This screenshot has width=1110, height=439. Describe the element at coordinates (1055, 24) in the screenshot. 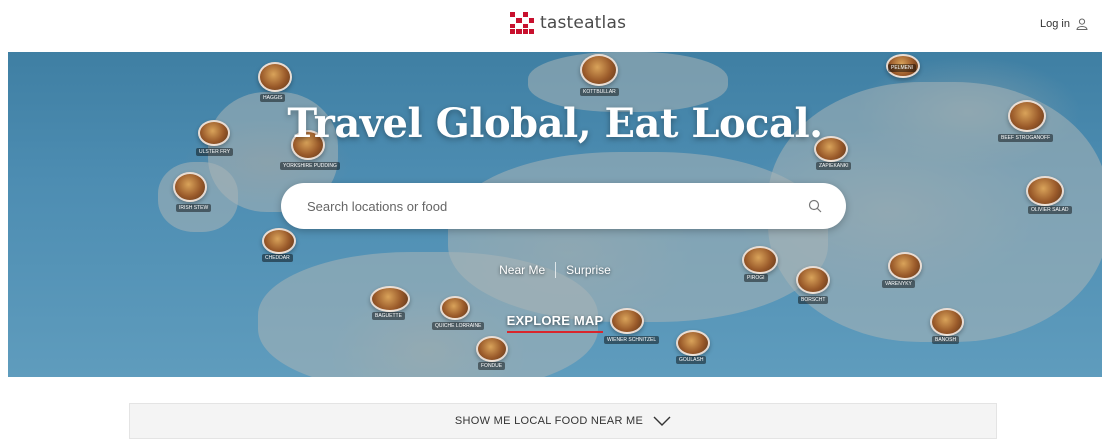

I see `login-label: Log in` at that location.